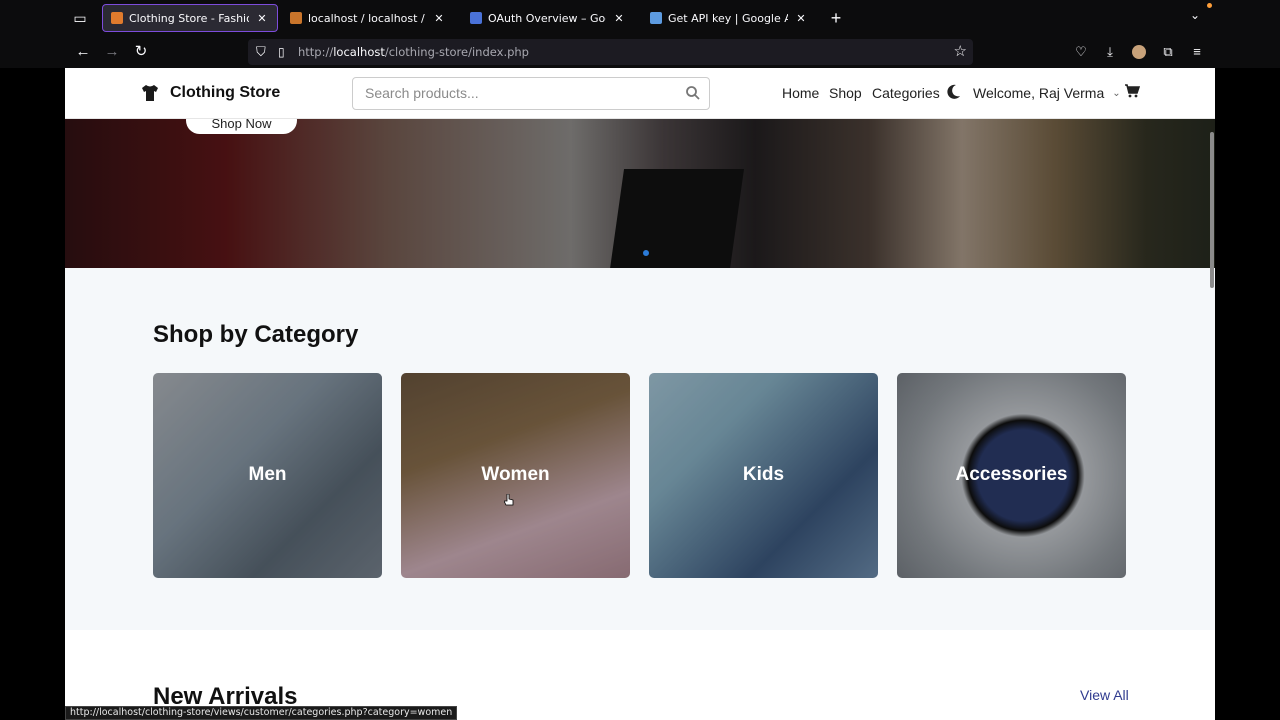 The width and height of the screenshot is (1280, 720). I want to click on category-label: Women, so click(515, 474).